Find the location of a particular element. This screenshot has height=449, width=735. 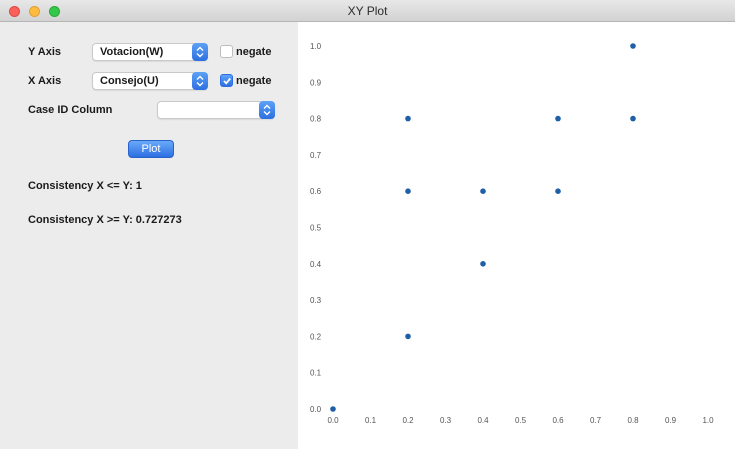

consistency-le-text: Consistency X <= Y: 1 is located at coordinates (85, 186).